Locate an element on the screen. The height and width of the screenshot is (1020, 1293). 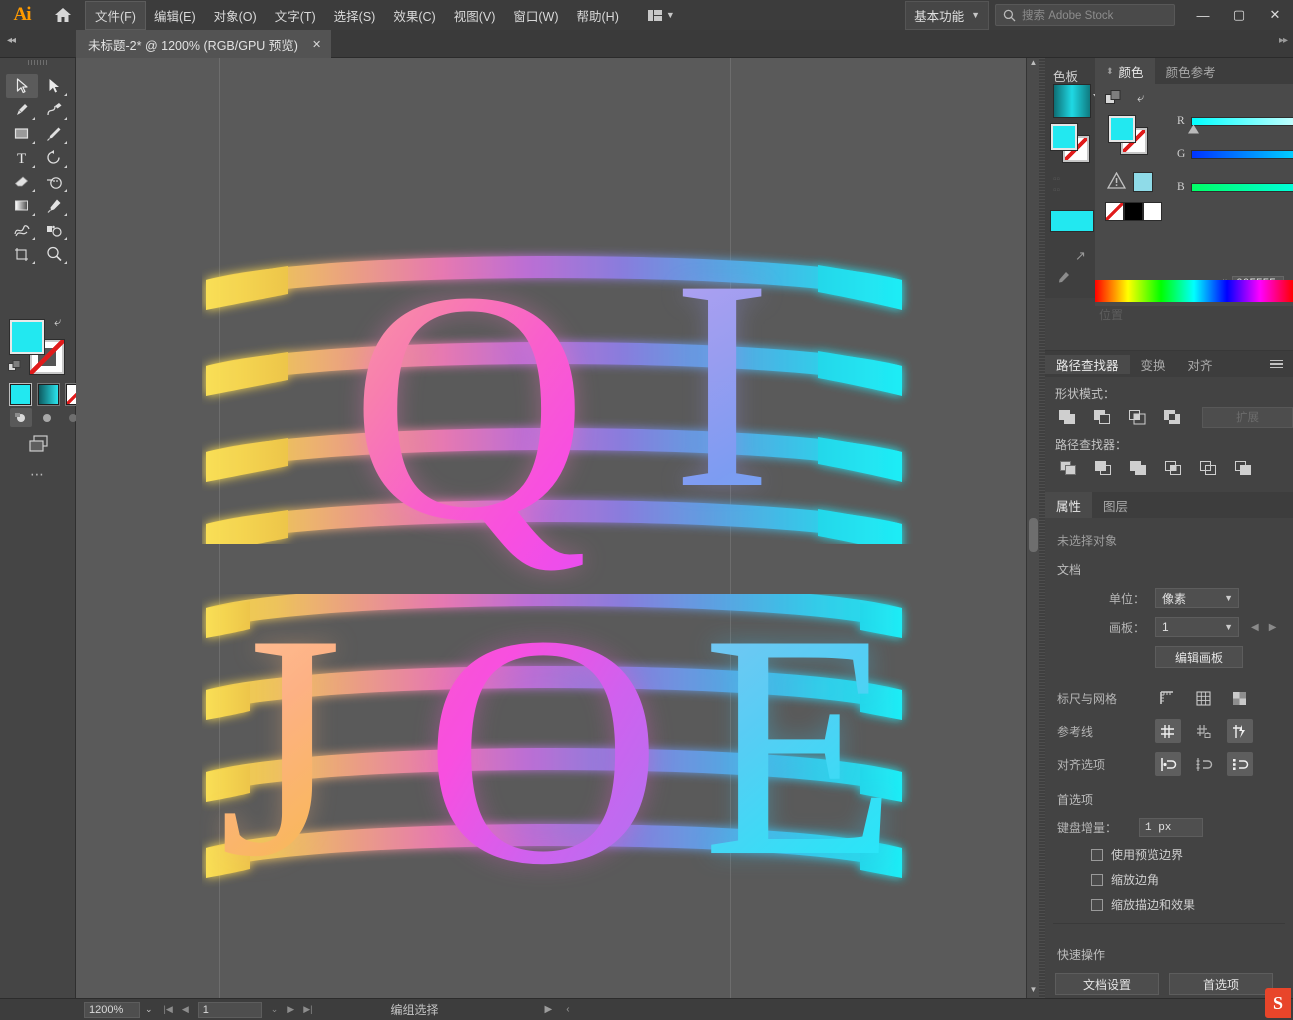
outline-button is located at coordinates (1208, 468).